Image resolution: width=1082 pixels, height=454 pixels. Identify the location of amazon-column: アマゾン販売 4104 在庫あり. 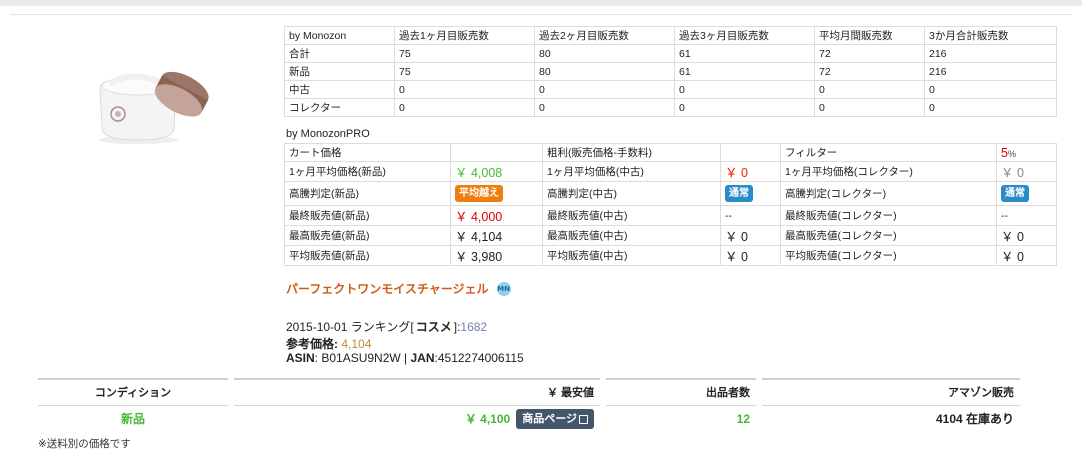
(891, 406).